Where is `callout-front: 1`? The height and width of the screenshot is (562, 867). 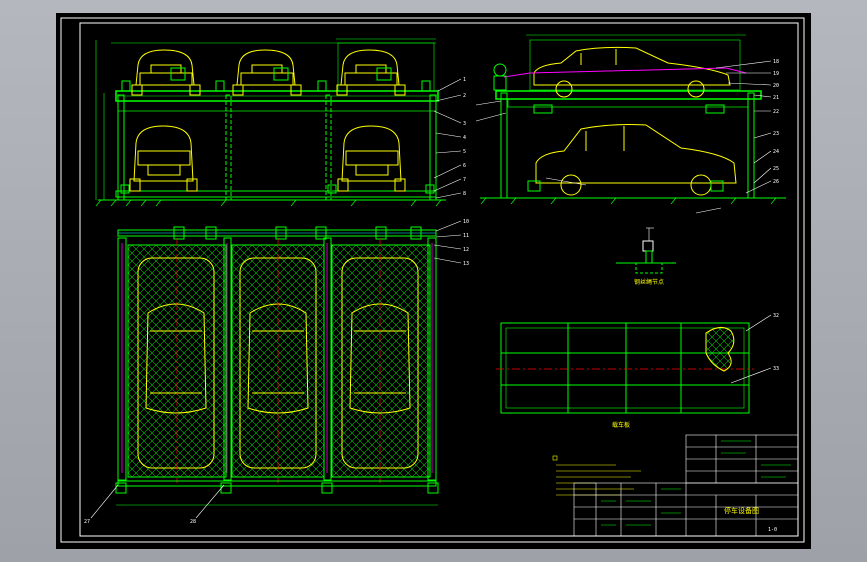
callout-front: 1 is located at coordinates (464, 80).